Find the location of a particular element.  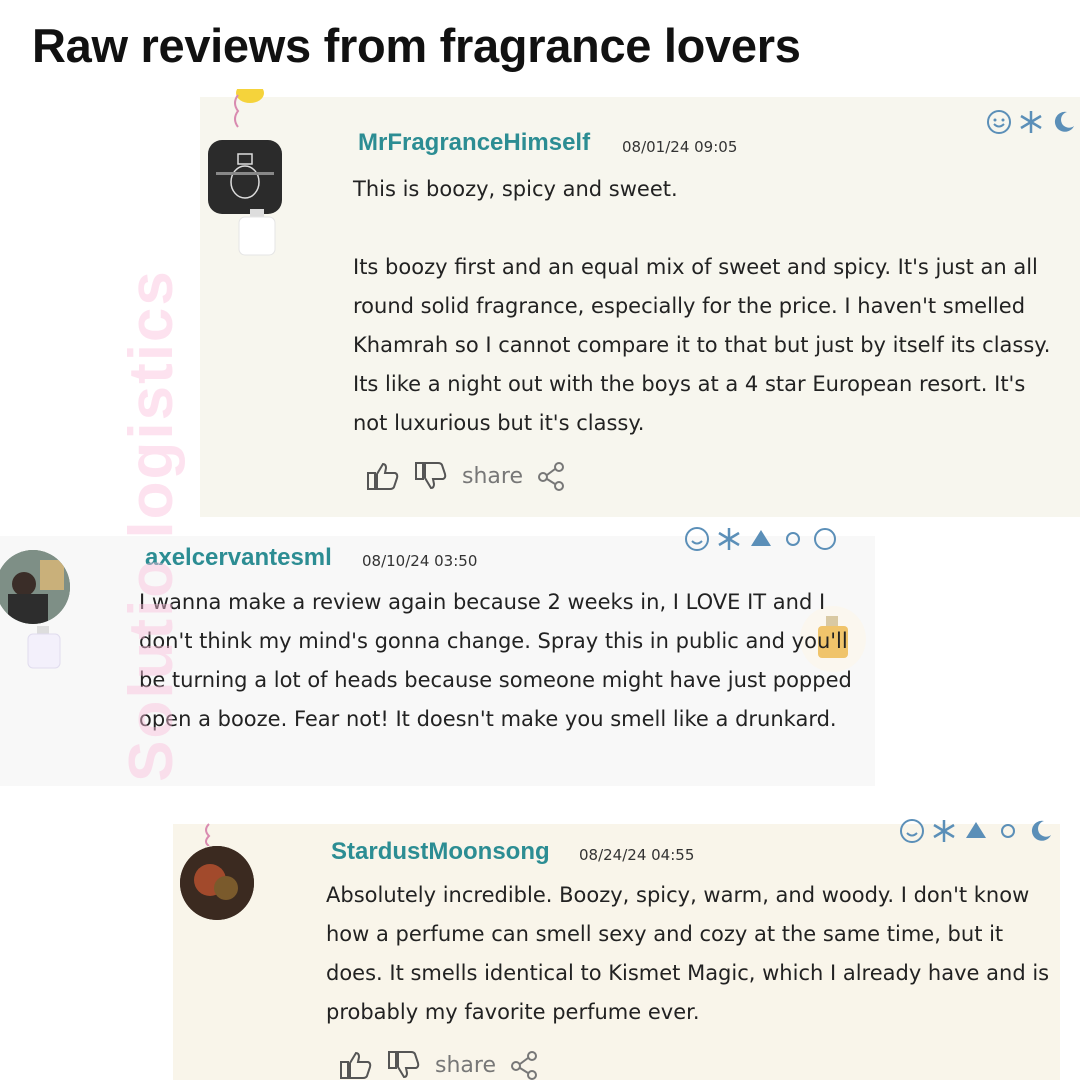

page-heading: Raw reviews from fragrance lovers is located at coordinates (416, 45).